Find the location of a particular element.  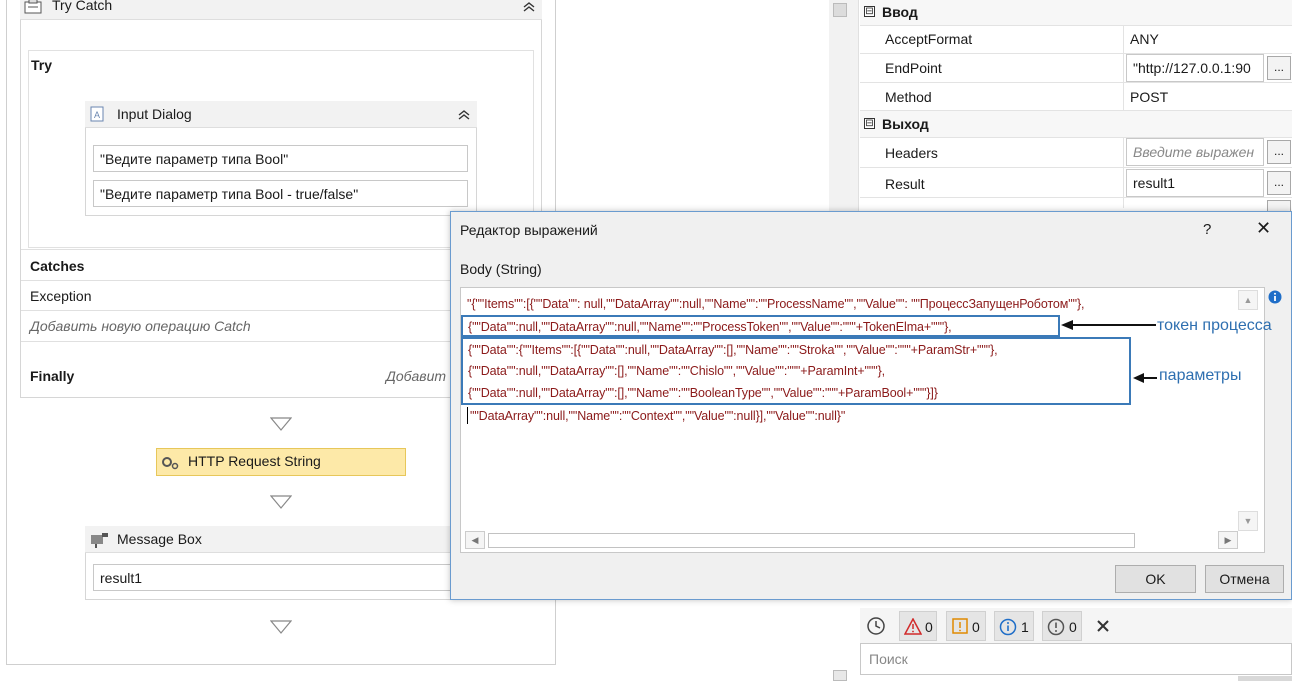

messages-filter-button: 0 is located at coordinates (1062, 626).